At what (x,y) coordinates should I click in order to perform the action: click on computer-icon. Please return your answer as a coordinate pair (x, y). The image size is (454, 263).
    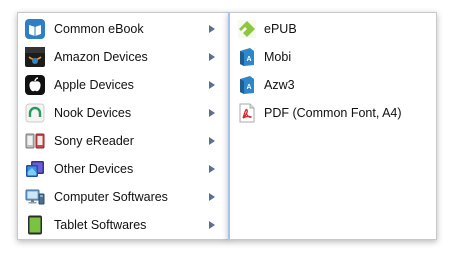
    Looking at the image, I should click on (35, 197).